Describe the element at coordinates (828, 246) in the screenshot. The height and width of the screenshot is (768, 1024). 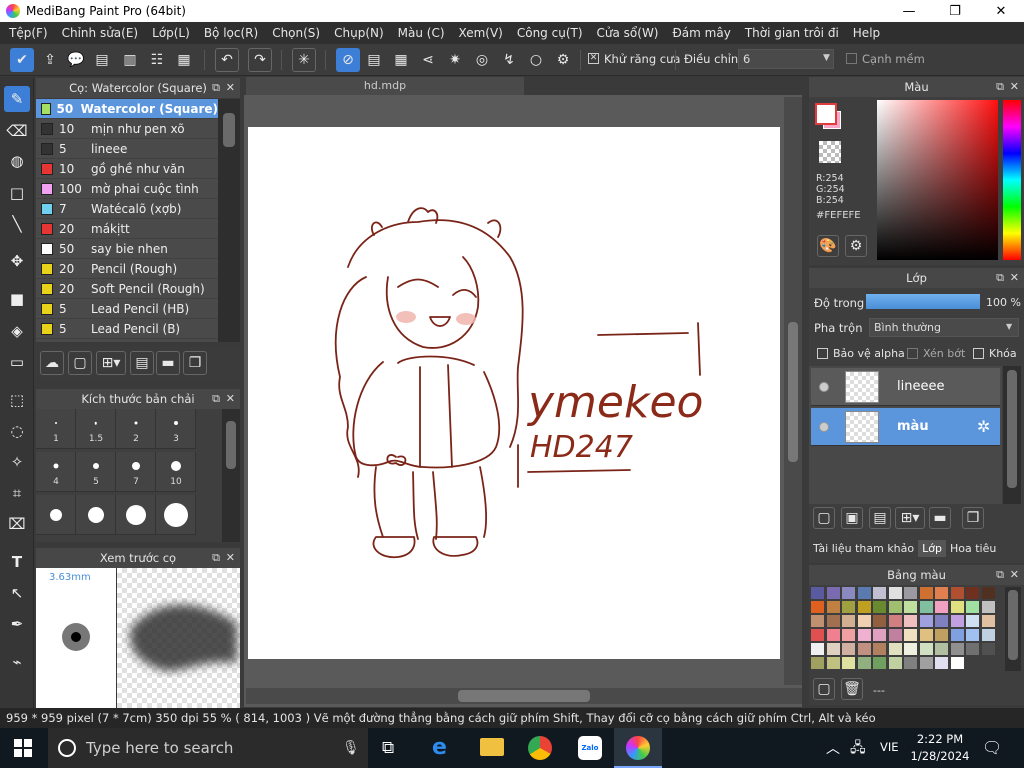
I see `palette-icon: 🎨` at that location.